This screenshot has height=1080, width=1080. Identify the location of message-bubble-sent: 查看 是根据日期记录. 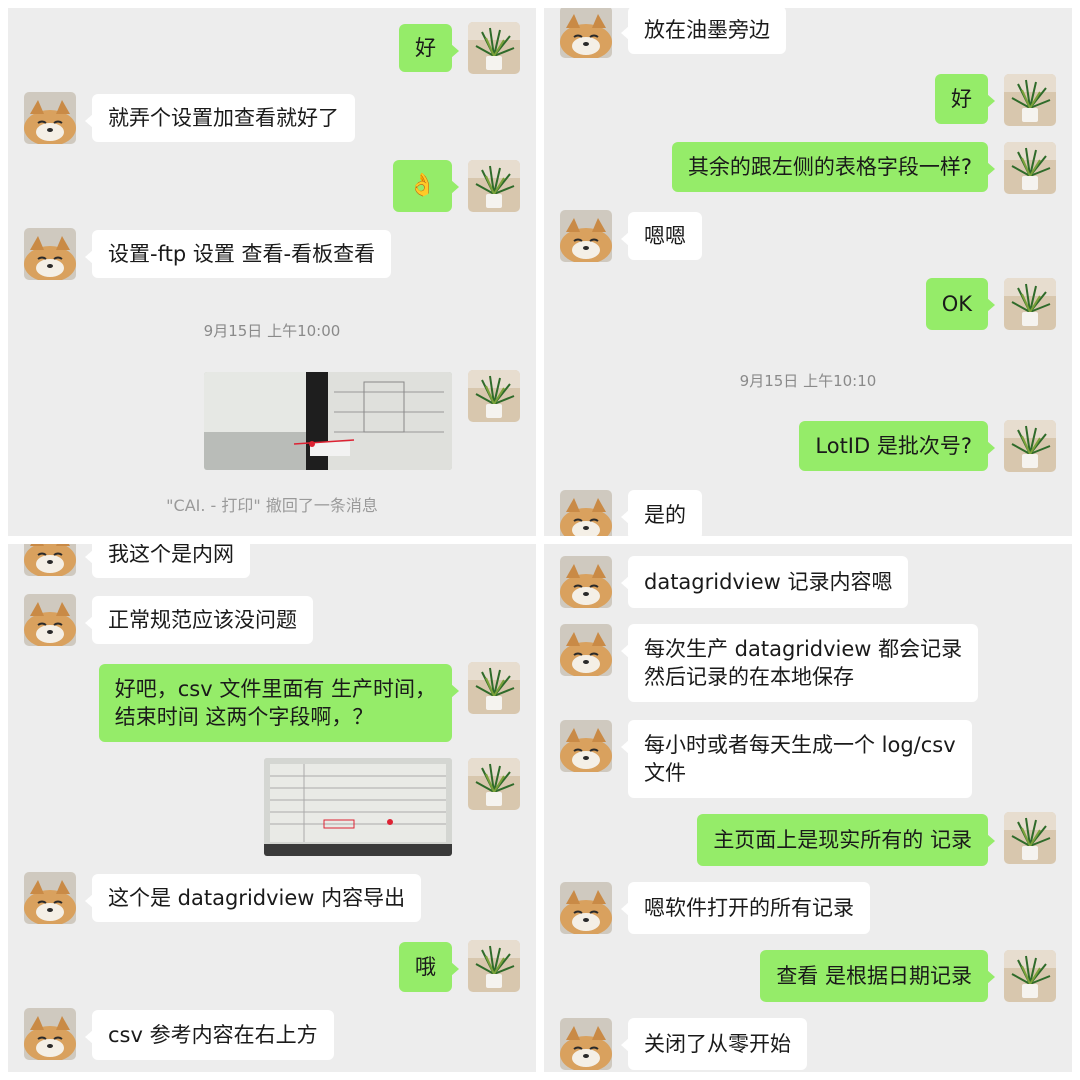
(877, 976).